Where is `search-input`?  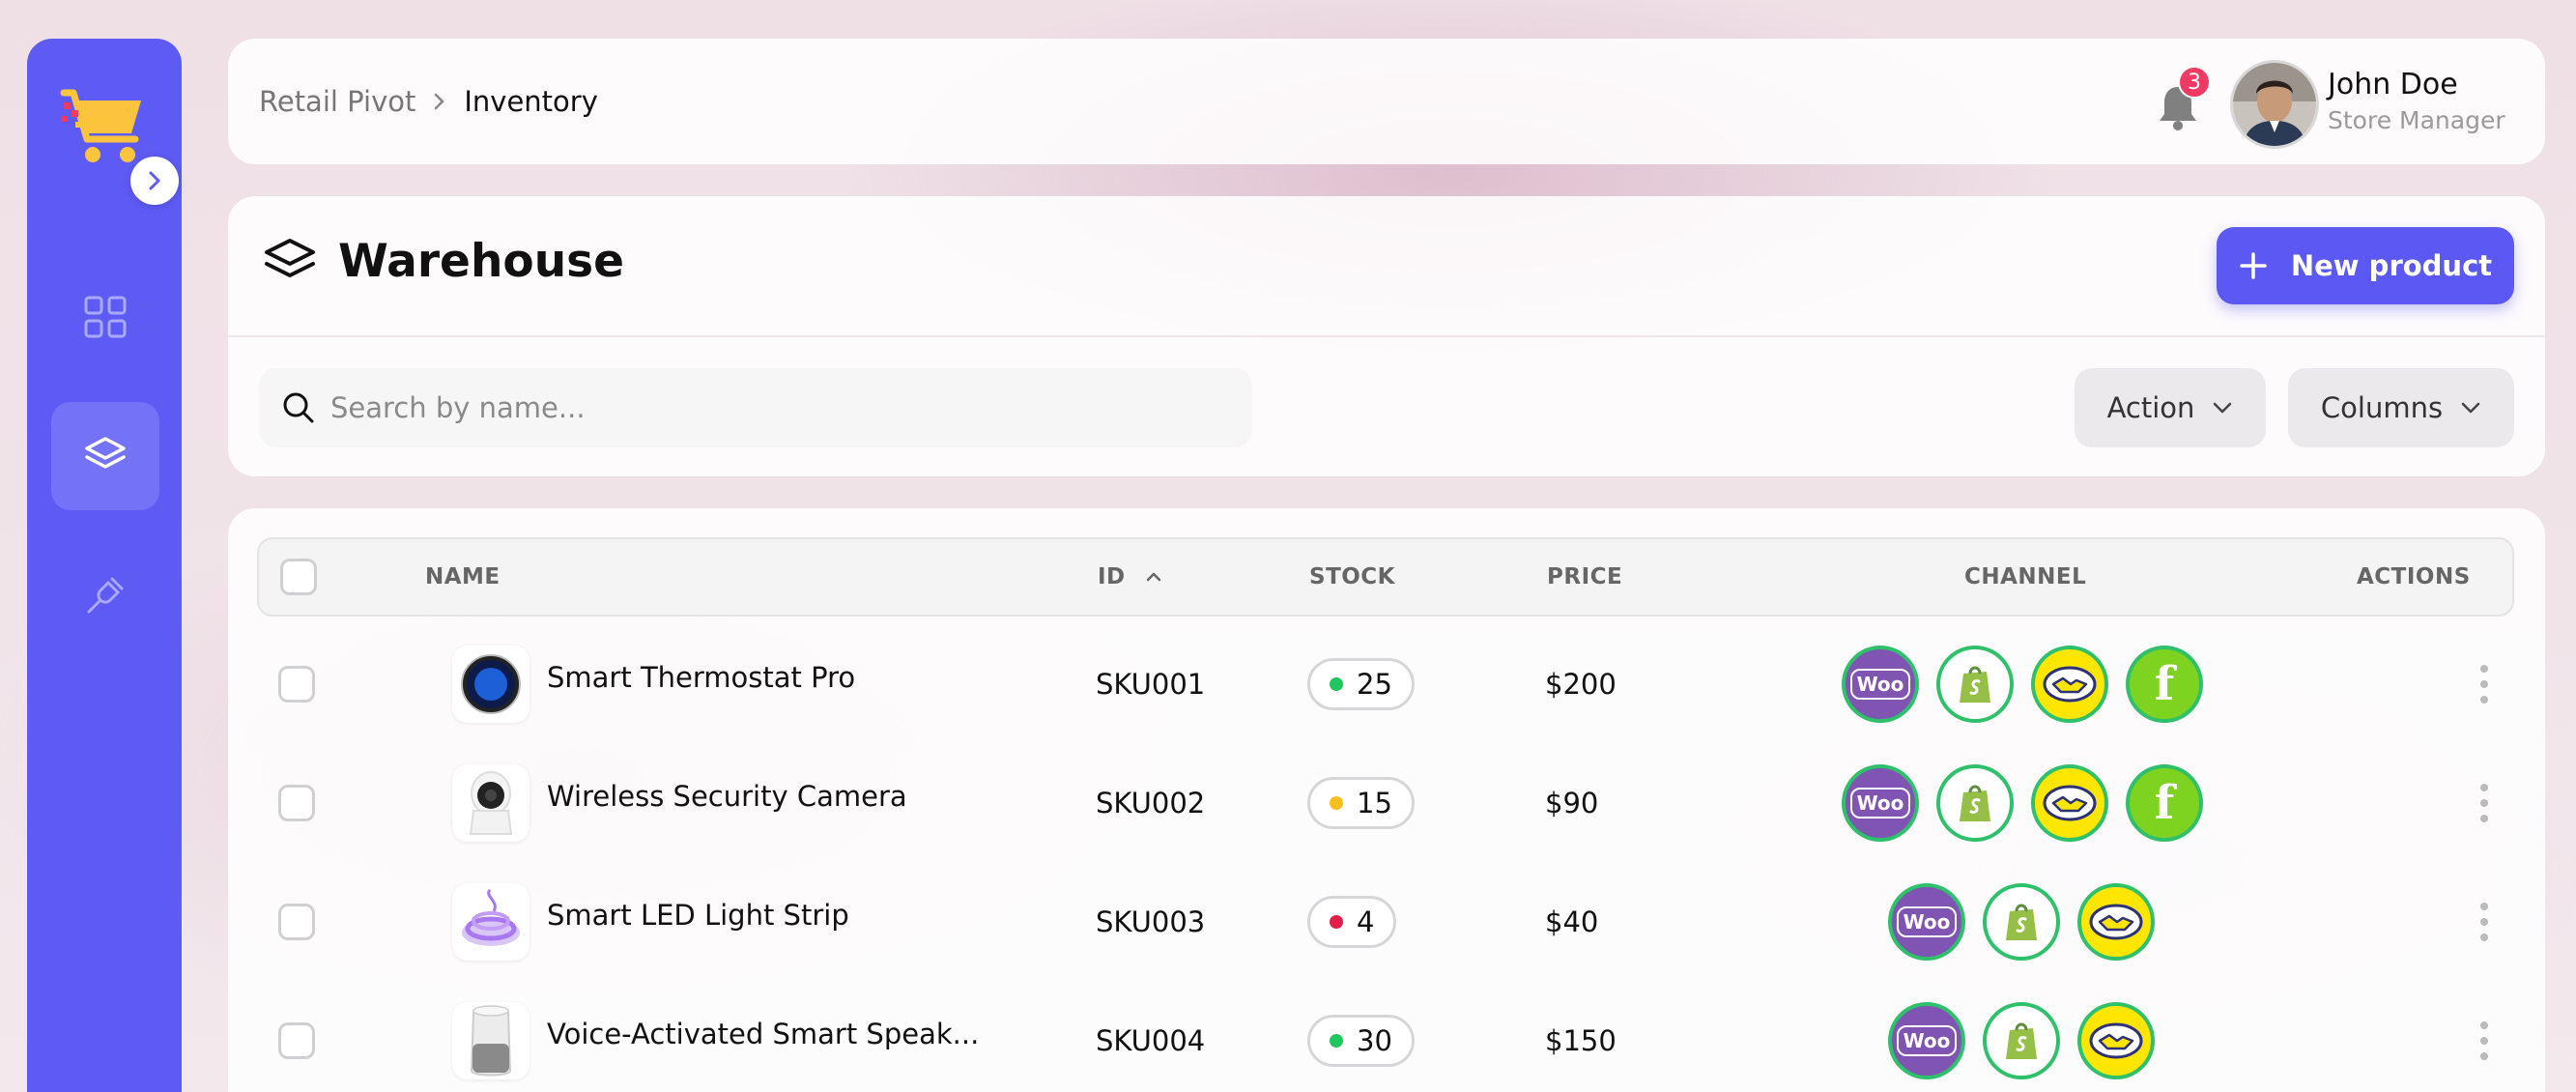 search-input is located at coordinates (765, 408).